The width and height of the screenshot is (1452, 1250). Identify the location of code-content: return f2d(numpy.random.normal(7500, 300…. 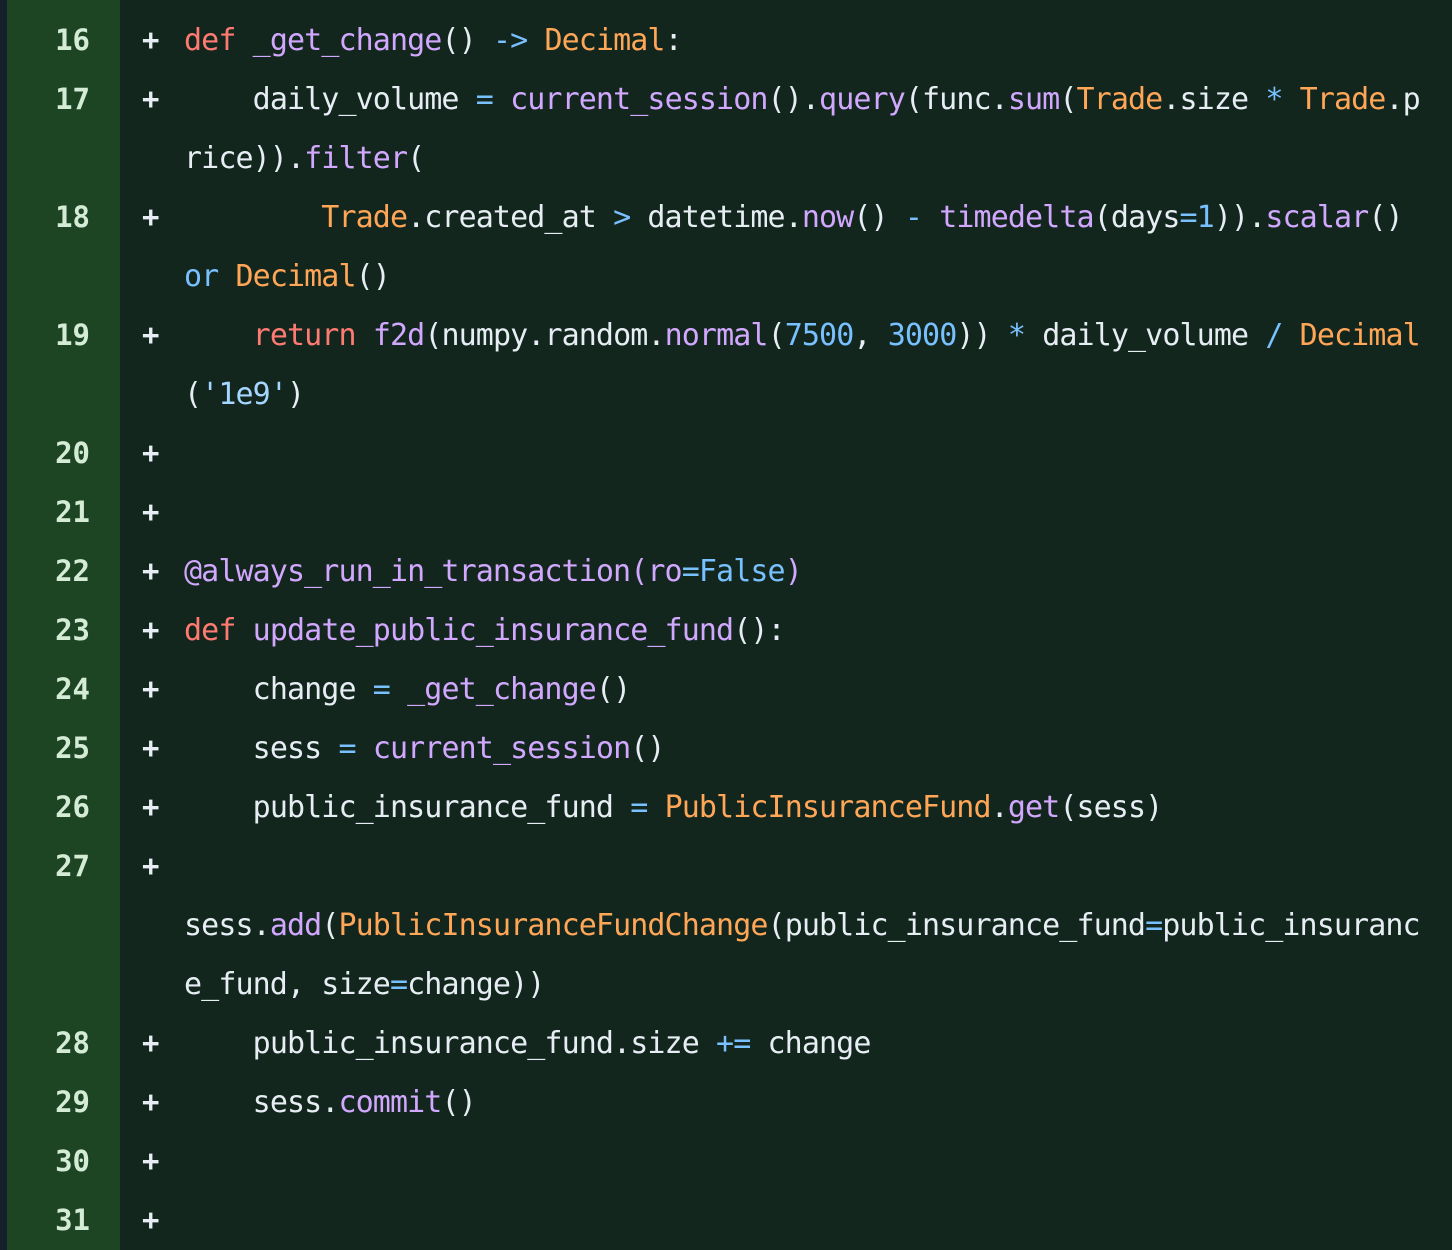
(818, 365).